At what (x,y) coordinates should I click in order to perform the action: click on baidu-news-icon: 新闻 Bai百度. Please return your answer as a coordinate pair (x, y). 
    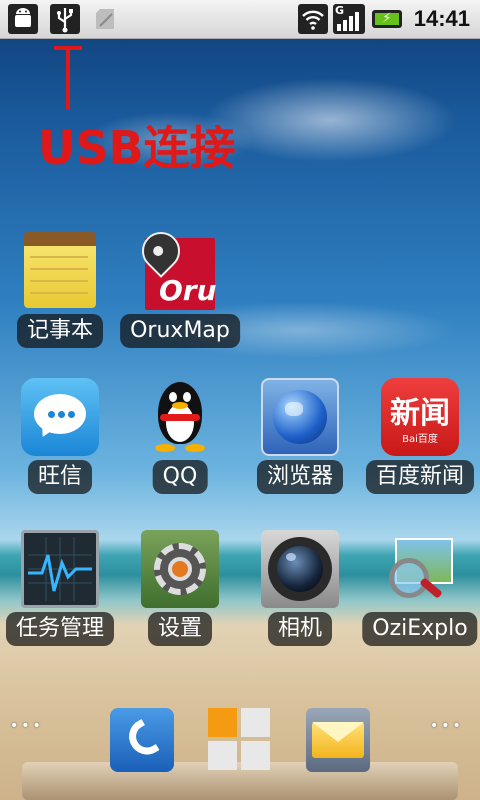
    Looking at the image, I should click on (420, 417).